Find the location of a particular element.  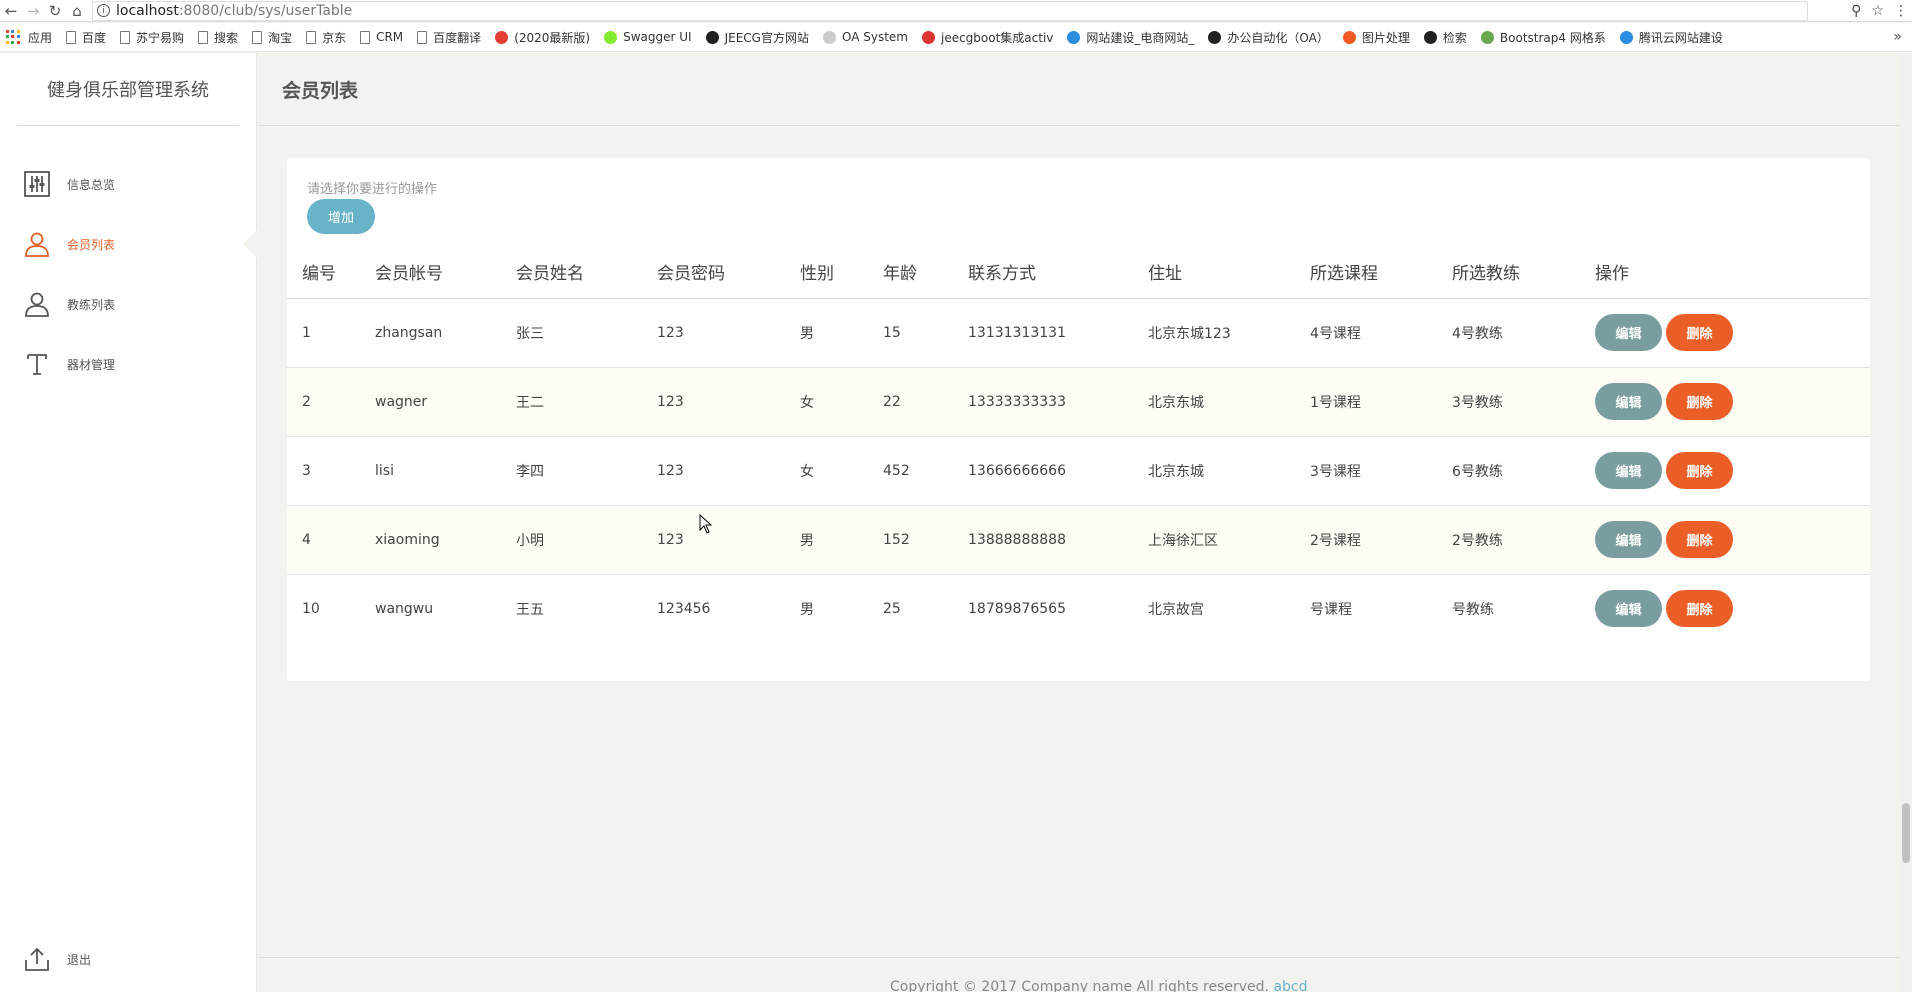

home-icon: ⌂ is located at coordinates (77, 11).